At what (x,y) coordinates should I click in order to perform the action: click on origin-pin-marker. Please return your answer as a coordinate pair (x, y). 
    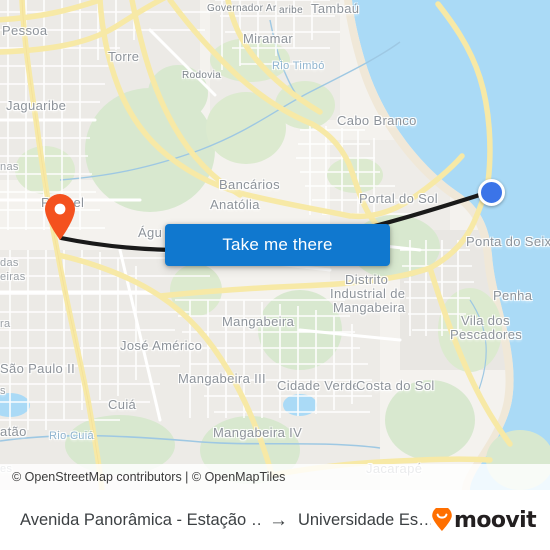
    Looking at the image, I should click on (60, 217).